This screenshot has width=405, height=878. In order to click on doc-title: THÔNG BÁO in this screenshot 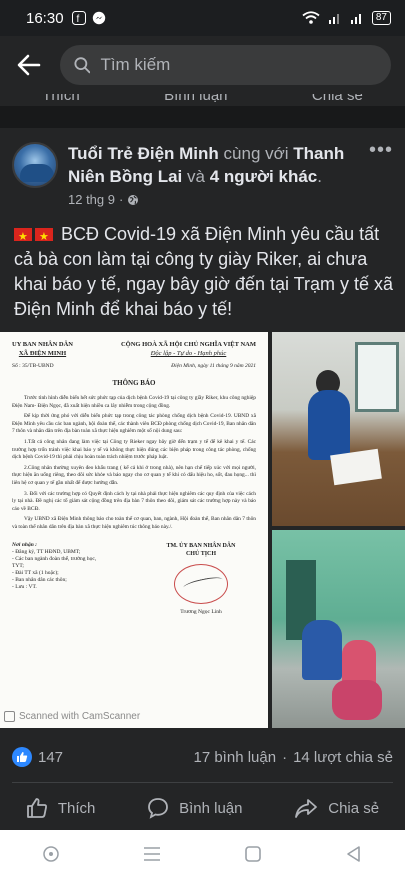, I will do `click(134, 383)`.